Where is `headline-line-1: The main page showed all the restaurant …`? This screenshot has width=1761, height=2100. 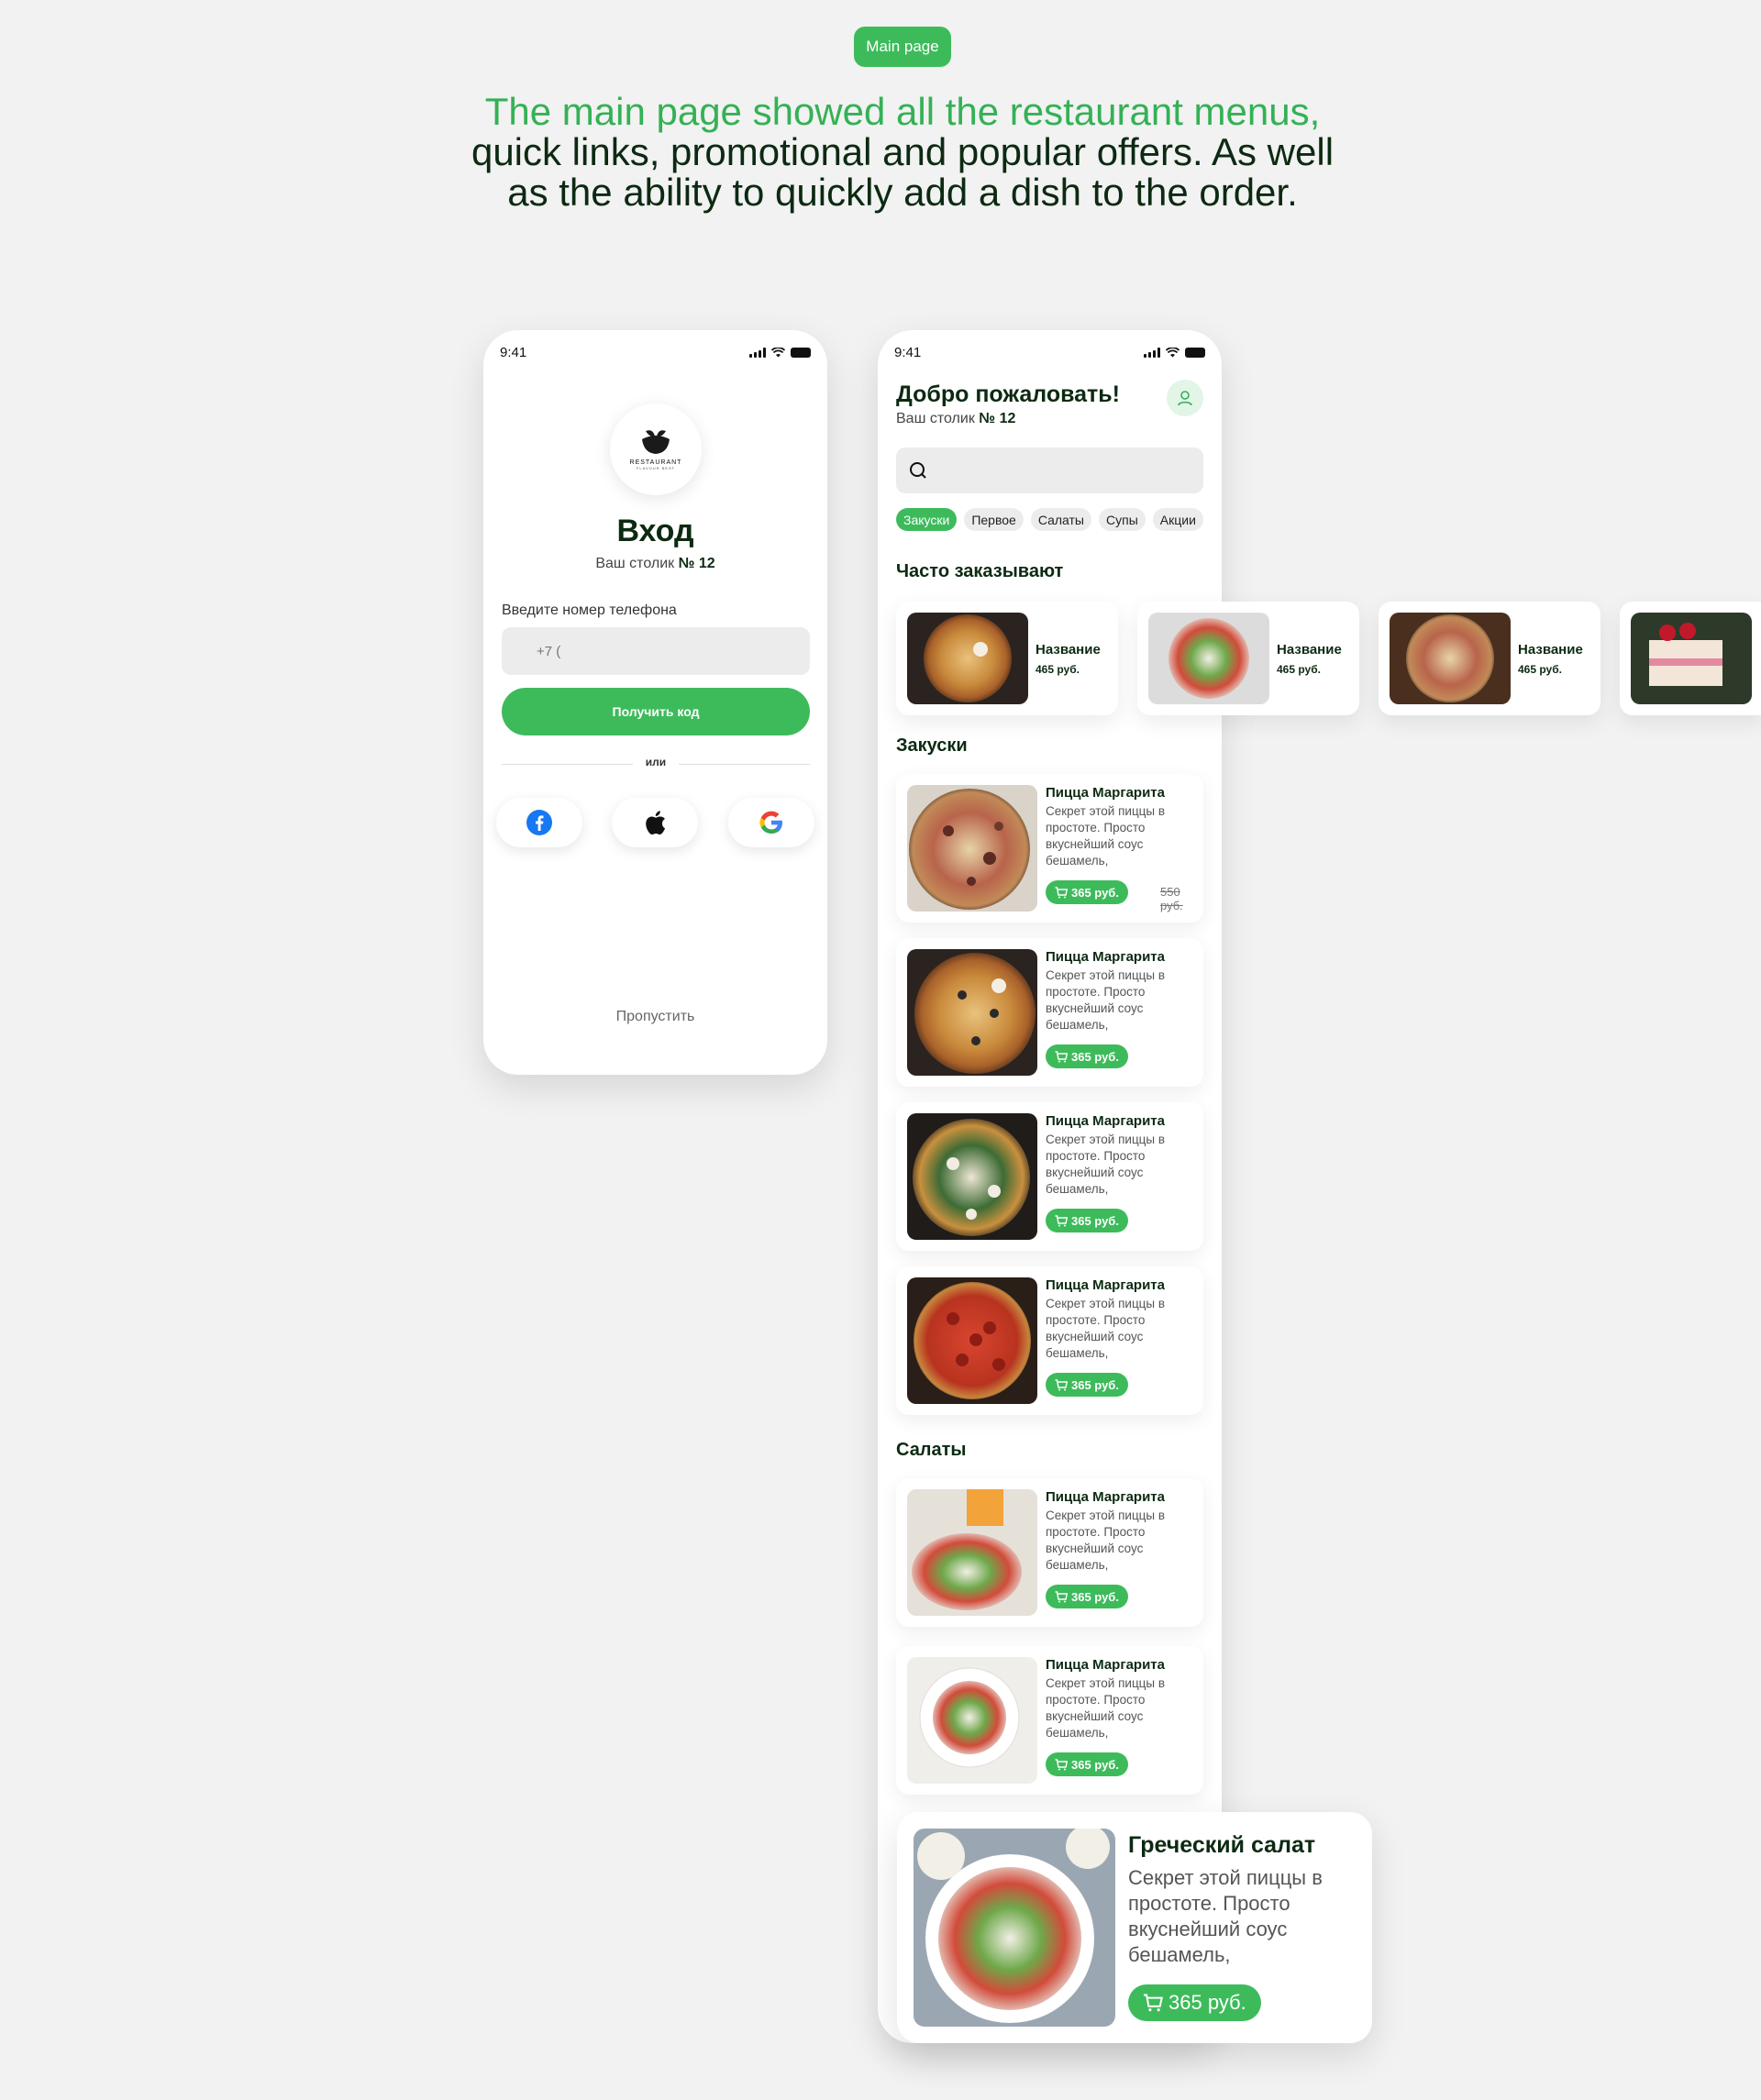 headline-line-1: The main page showed all the restaurant … is located at coordinates (902, 111).